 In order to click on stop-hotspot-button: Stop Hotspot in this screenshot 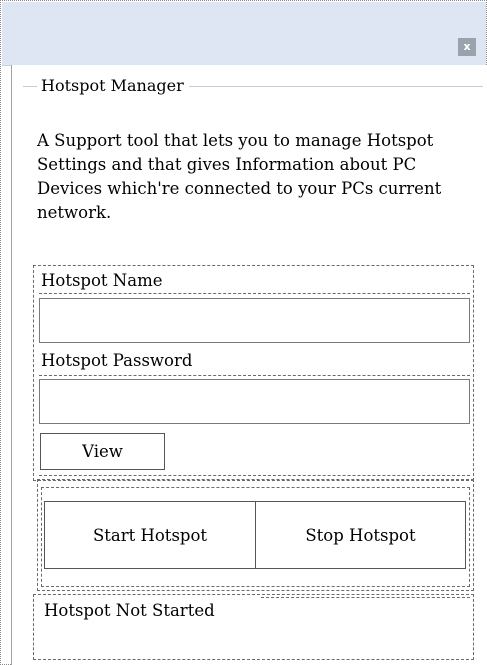, I will do `click(360, 535)`.